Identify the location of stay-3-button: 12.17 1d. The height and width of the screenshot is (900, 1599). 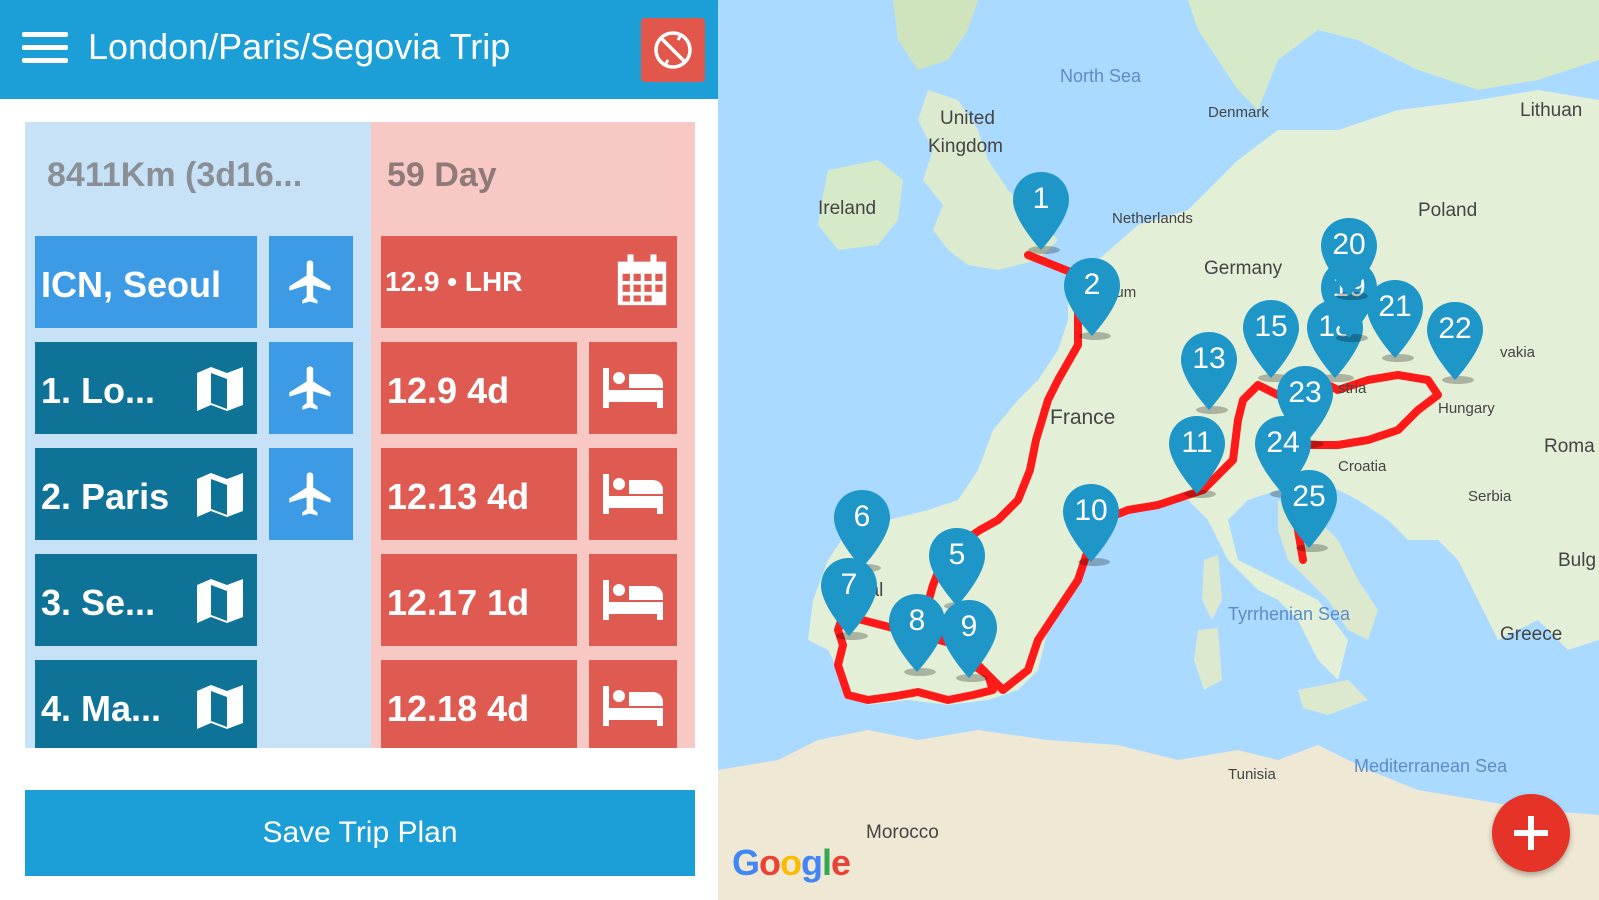
(479, 600).